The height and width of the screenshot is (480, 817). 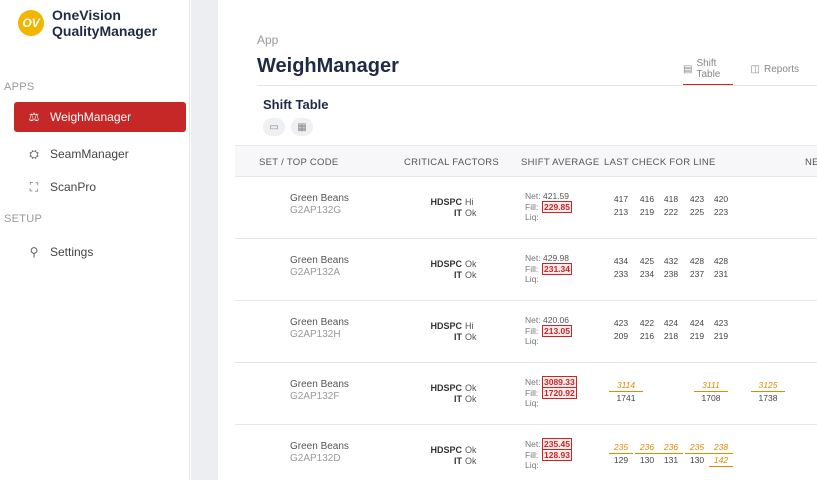 I want to click on column-header-0: SET / TOP CODE, so click(x=299, y=162).